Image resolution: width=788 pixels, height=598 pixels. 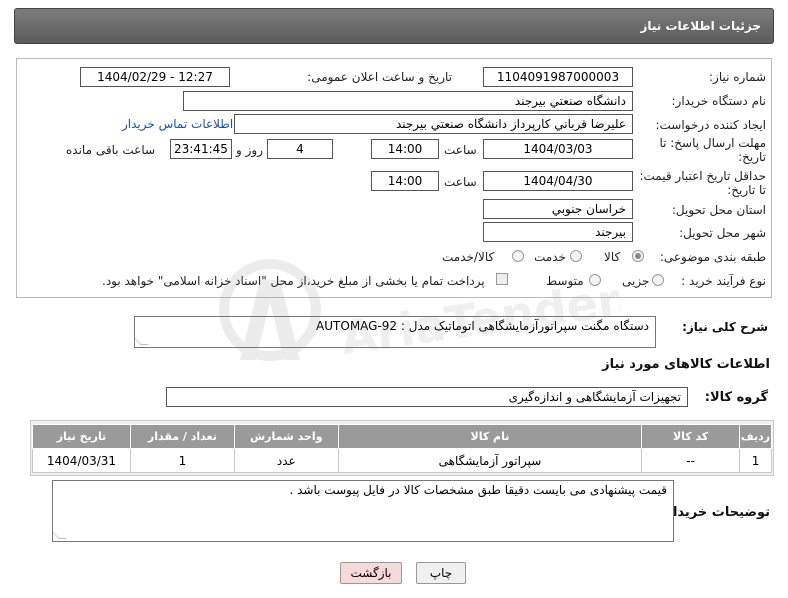 I want to click on buyer-contact-link: اطلاعات تماس خریدار, so click(x=177, y=124).